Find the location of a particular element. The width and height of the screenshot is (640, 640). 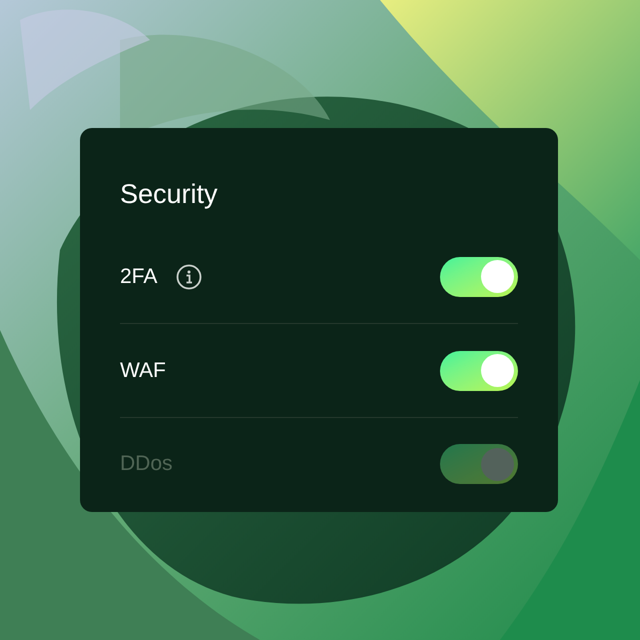

setting-label: 2FA is located at coordinates (139, 277).